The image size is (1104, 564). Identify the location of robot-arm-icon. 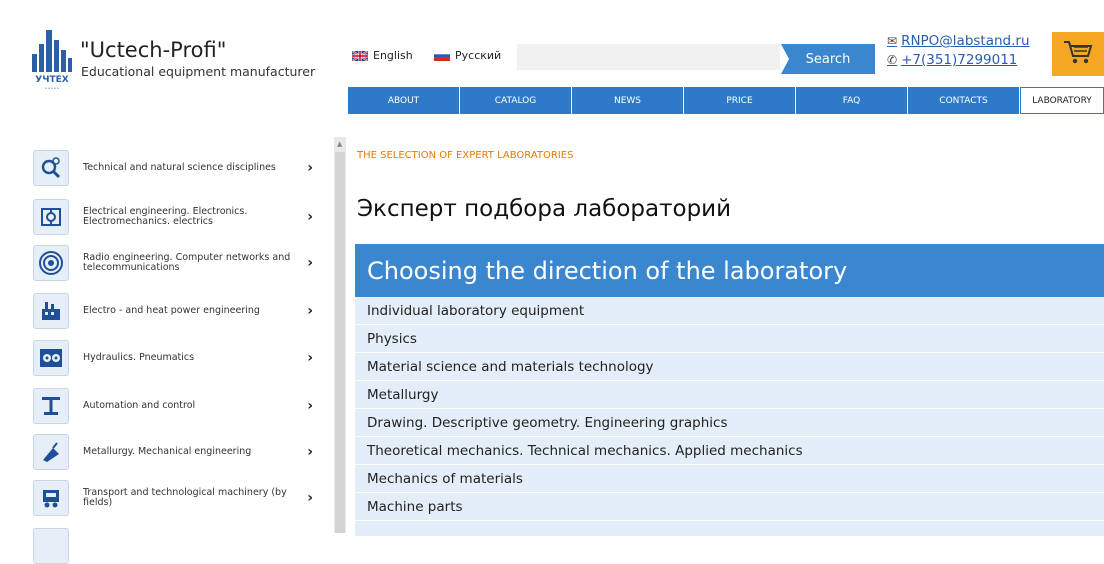
(51, 406).